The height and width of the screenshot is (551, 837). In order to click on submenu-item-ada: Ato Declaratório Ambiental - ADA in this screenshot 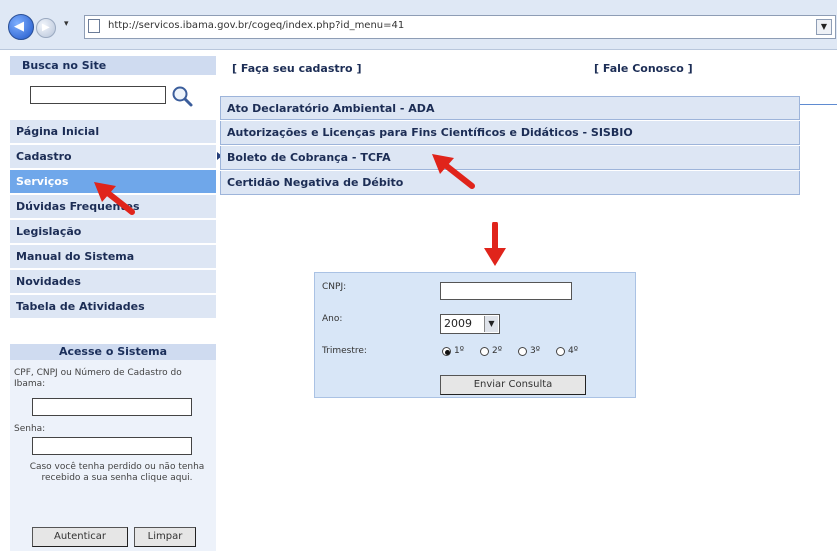, I will do `click(510, 108)`.